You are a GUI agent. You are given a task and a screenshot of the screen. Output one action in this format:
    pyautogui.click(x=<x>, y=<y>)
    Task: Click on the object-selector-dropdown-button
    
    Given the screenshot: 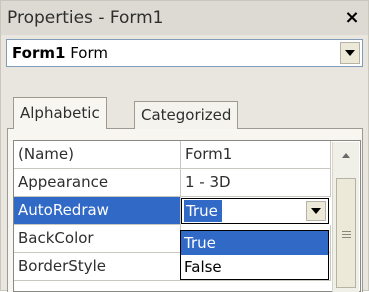 What is the action you would take?
    pyautogui.click(x=350, y=53)
    